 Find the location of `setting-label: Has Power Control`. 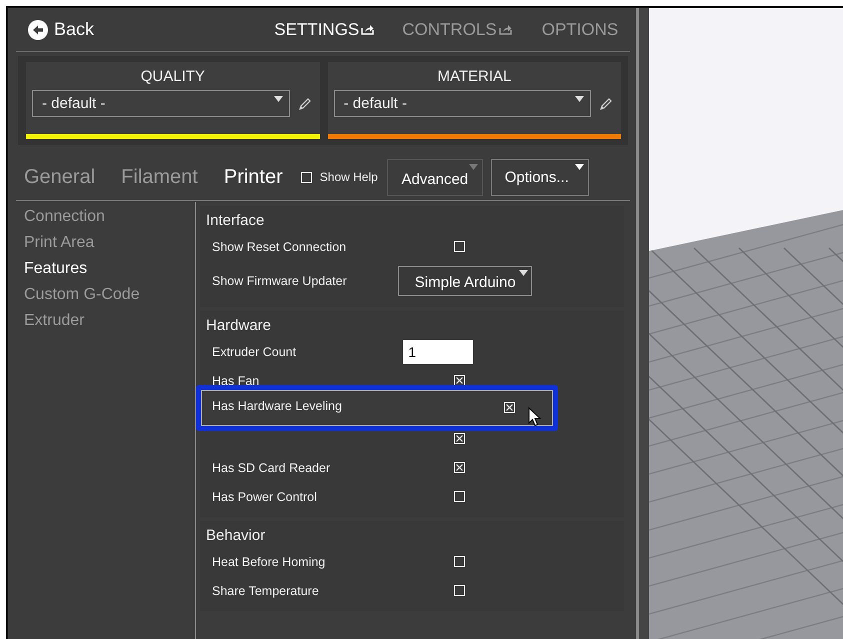

setting-label: Has Power Control is located at coordinates (264, 497).